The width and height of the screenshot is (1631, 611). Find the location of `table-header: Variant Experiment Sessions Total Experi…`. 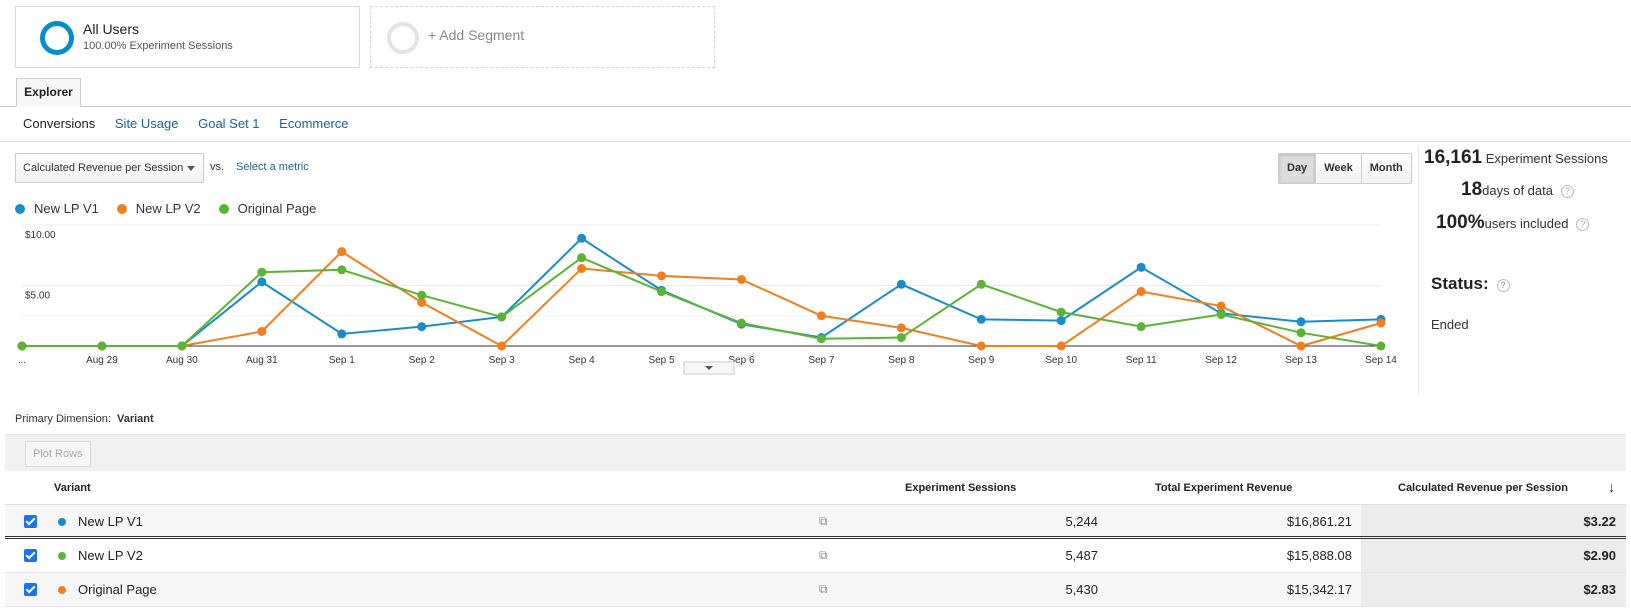

table-header: Variant Experiment Sessions Total Experi… is located at coordinates (815, 488).